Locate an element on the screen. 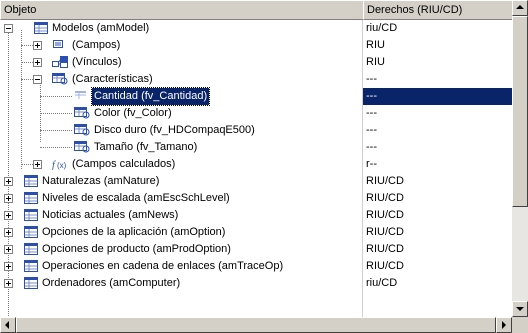 This screenshot has width=528, height=333. row-rights: r-- is located at coordinates (371, 164).